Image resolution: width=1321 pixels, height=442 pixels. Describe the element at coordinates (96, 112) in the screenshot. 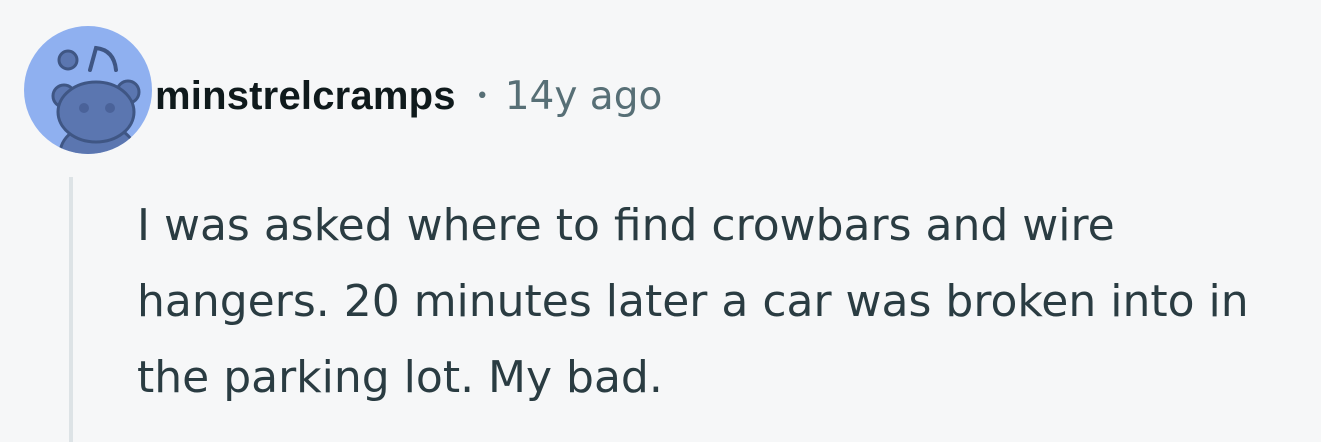

I see `snoo-head` at that location.